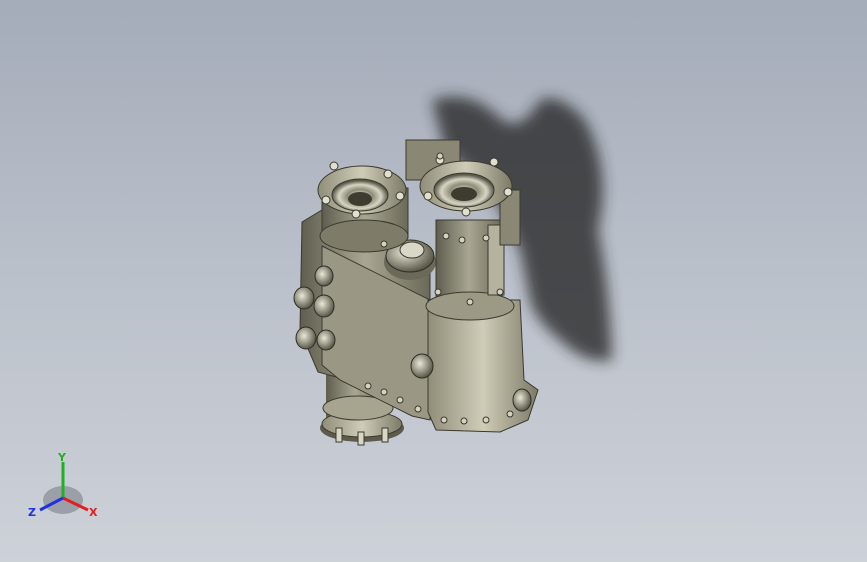 The height and width of the screenshot is (562, 867). What do you see at coordinates (63, 485) in the screenshot?
I see `orientation-triad: Y X Z` at bounding box center [63, 485].